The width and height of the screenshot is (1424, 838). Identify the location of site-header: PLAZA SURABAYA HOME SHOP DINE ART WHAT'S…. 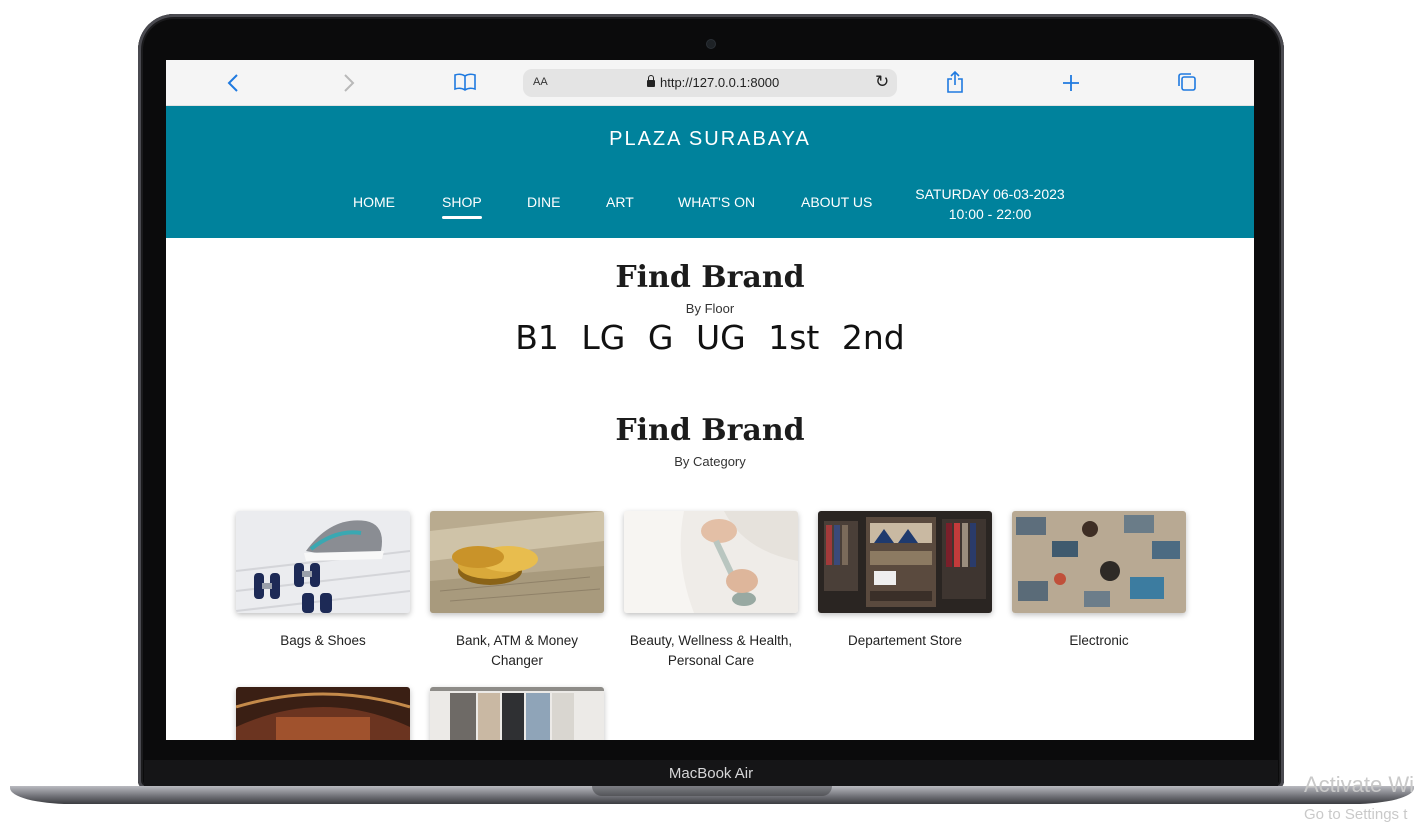
(710, 172).